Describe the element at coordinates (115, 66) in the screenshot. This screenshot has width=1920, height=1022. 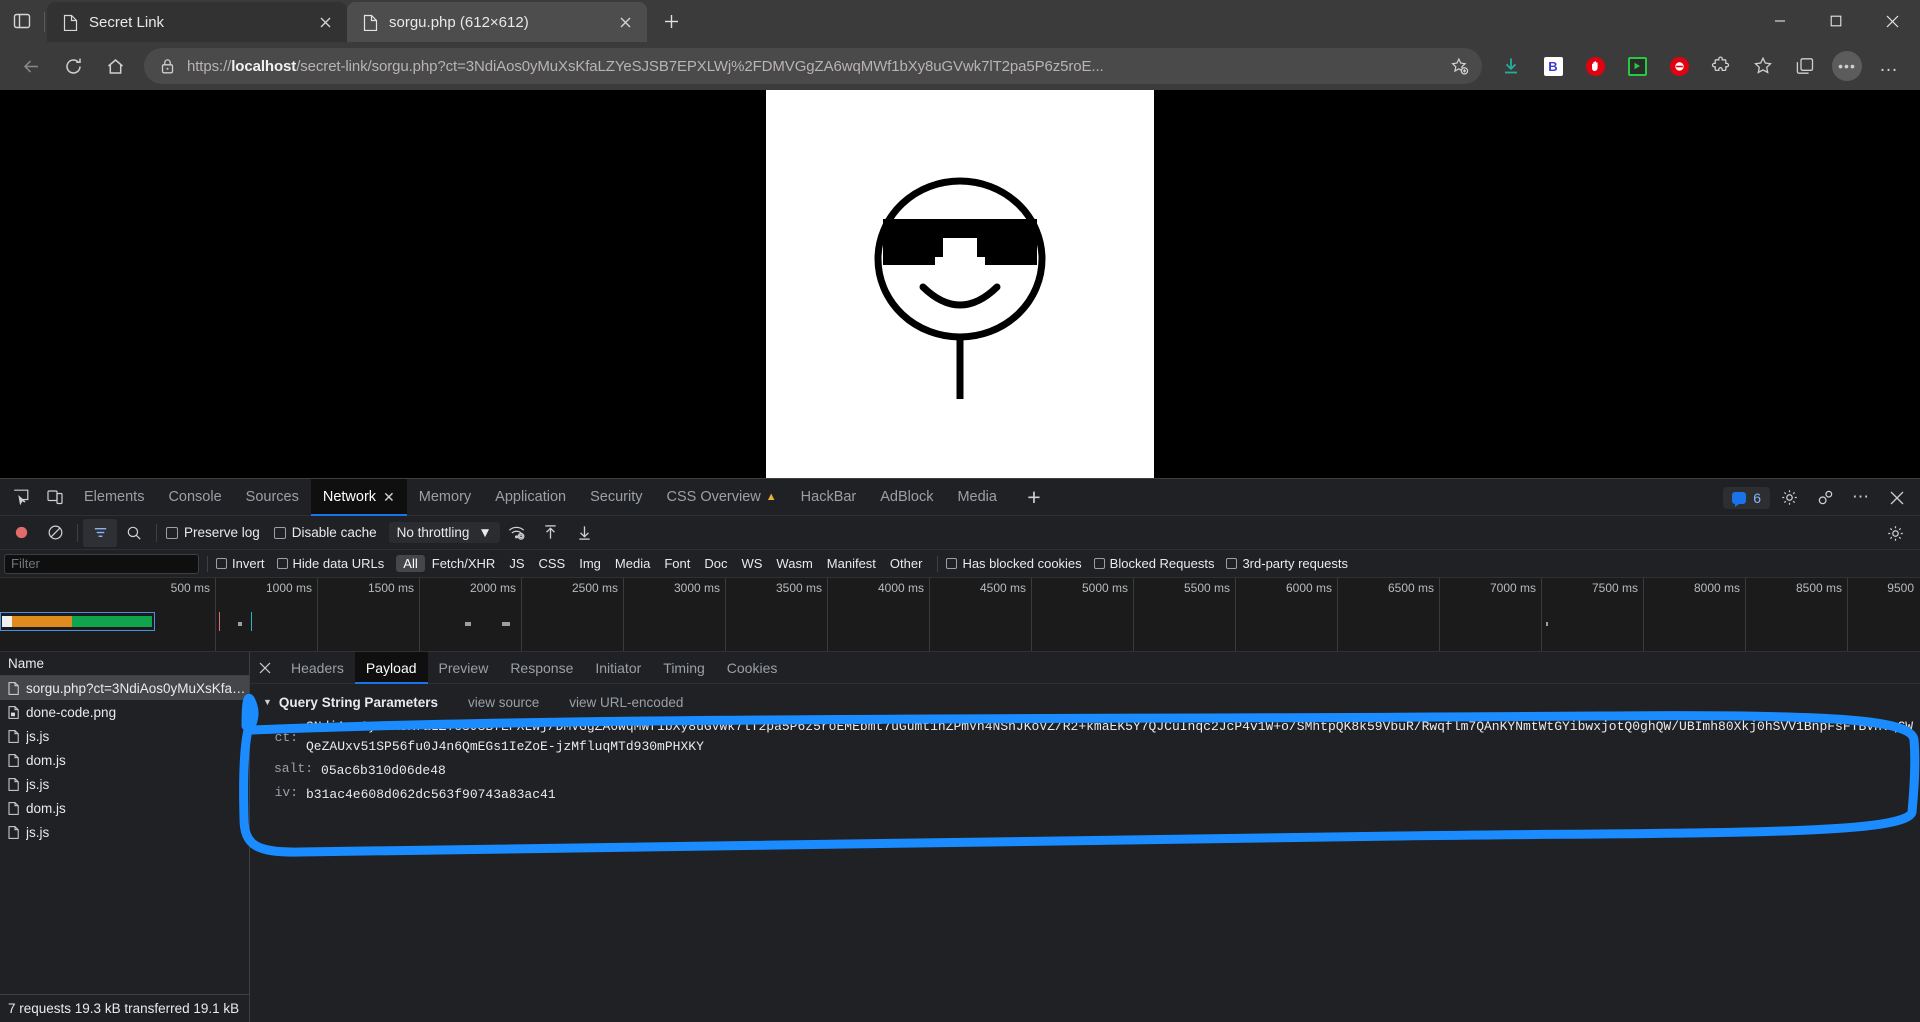
I see `home-button` at that location.